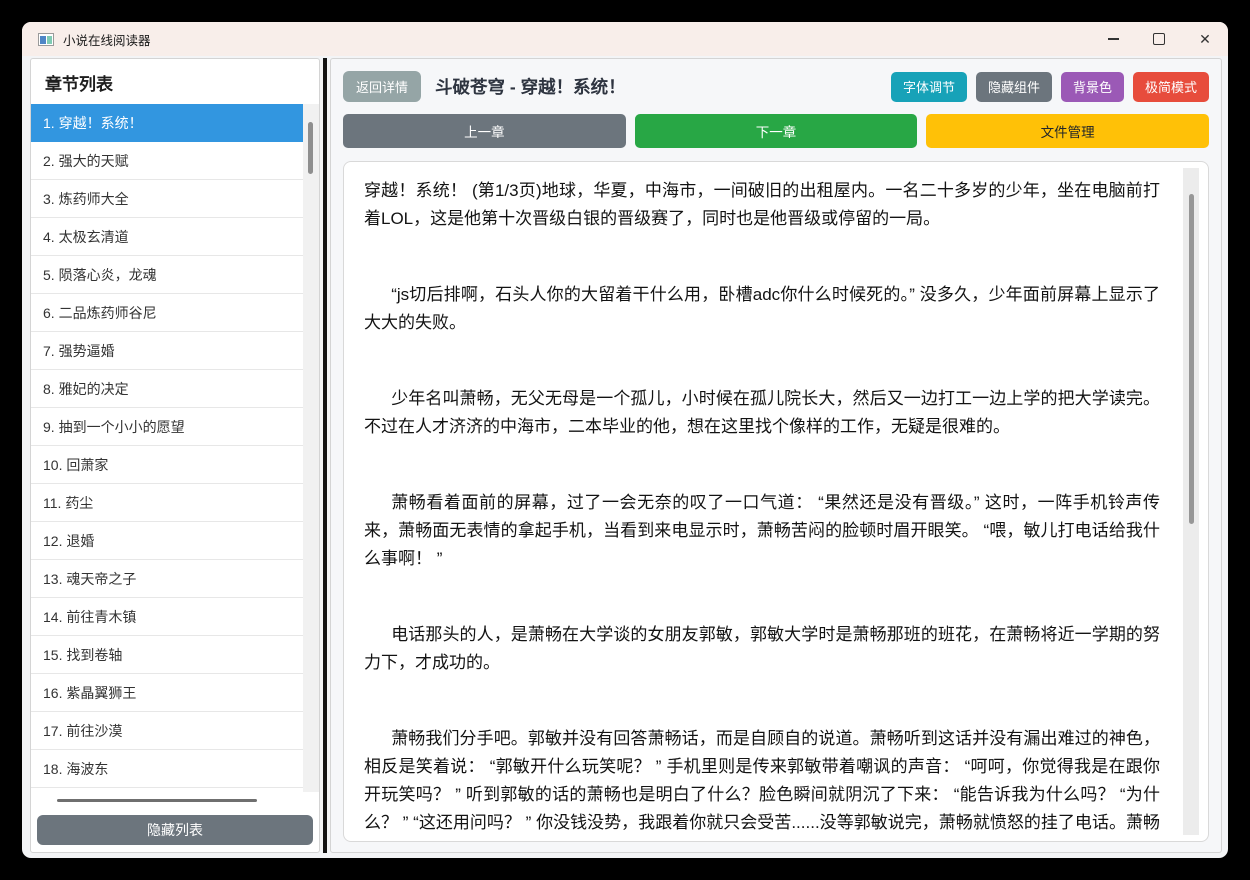 This screenshot has width=1250, height=880. Describe the element at coordinates (1013, 86) in the screenshot. I see `toolbar-button-2: 隐藏组件` at that location.